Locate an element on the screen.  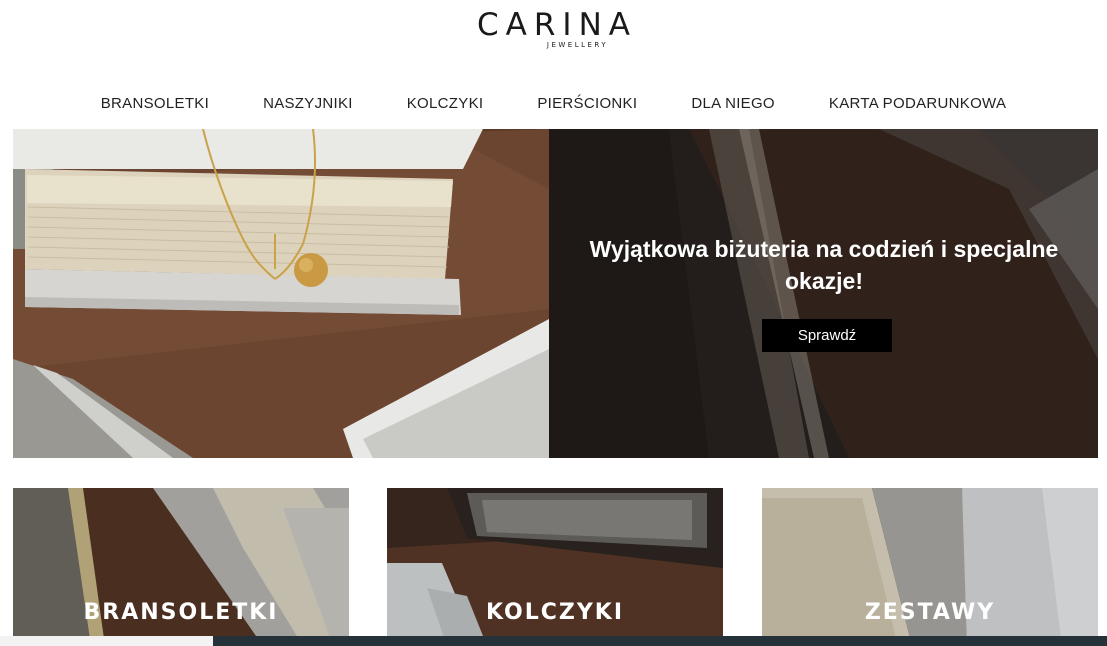
nav-item-dla-niego: DLA NIEGO is located at coordinates (733, 105).